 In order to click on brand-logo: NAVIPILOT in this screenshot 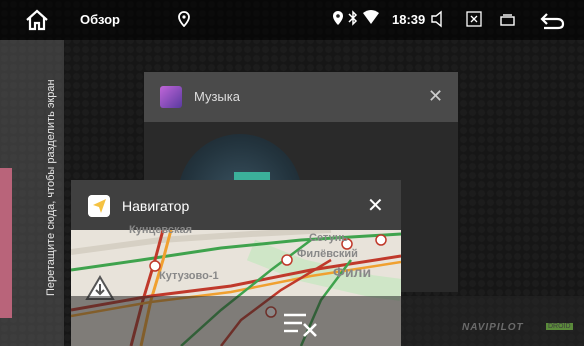, I will do `click(493, 327)`.